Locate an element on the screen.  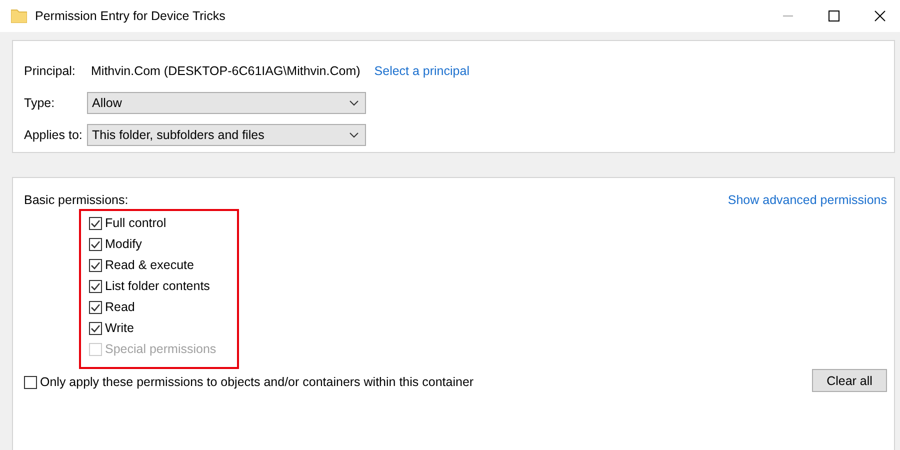
close-icon is located at coordinates (880, 16).